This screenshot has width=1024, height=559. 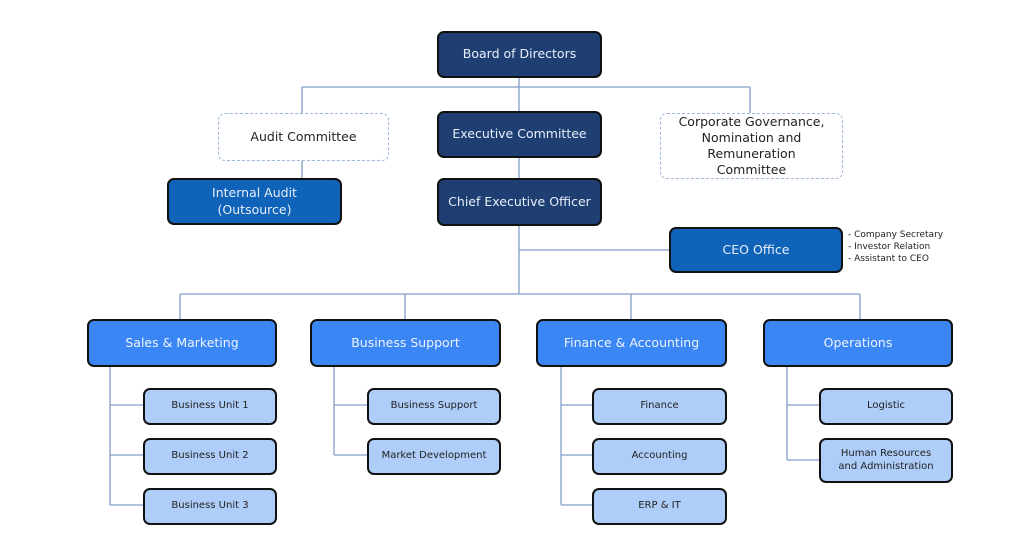 What do you see at coordinates (631, 343) in the screenshot?
I see `division-finance-accounting: Finance & Accounting` at bounding box center [631, 343].